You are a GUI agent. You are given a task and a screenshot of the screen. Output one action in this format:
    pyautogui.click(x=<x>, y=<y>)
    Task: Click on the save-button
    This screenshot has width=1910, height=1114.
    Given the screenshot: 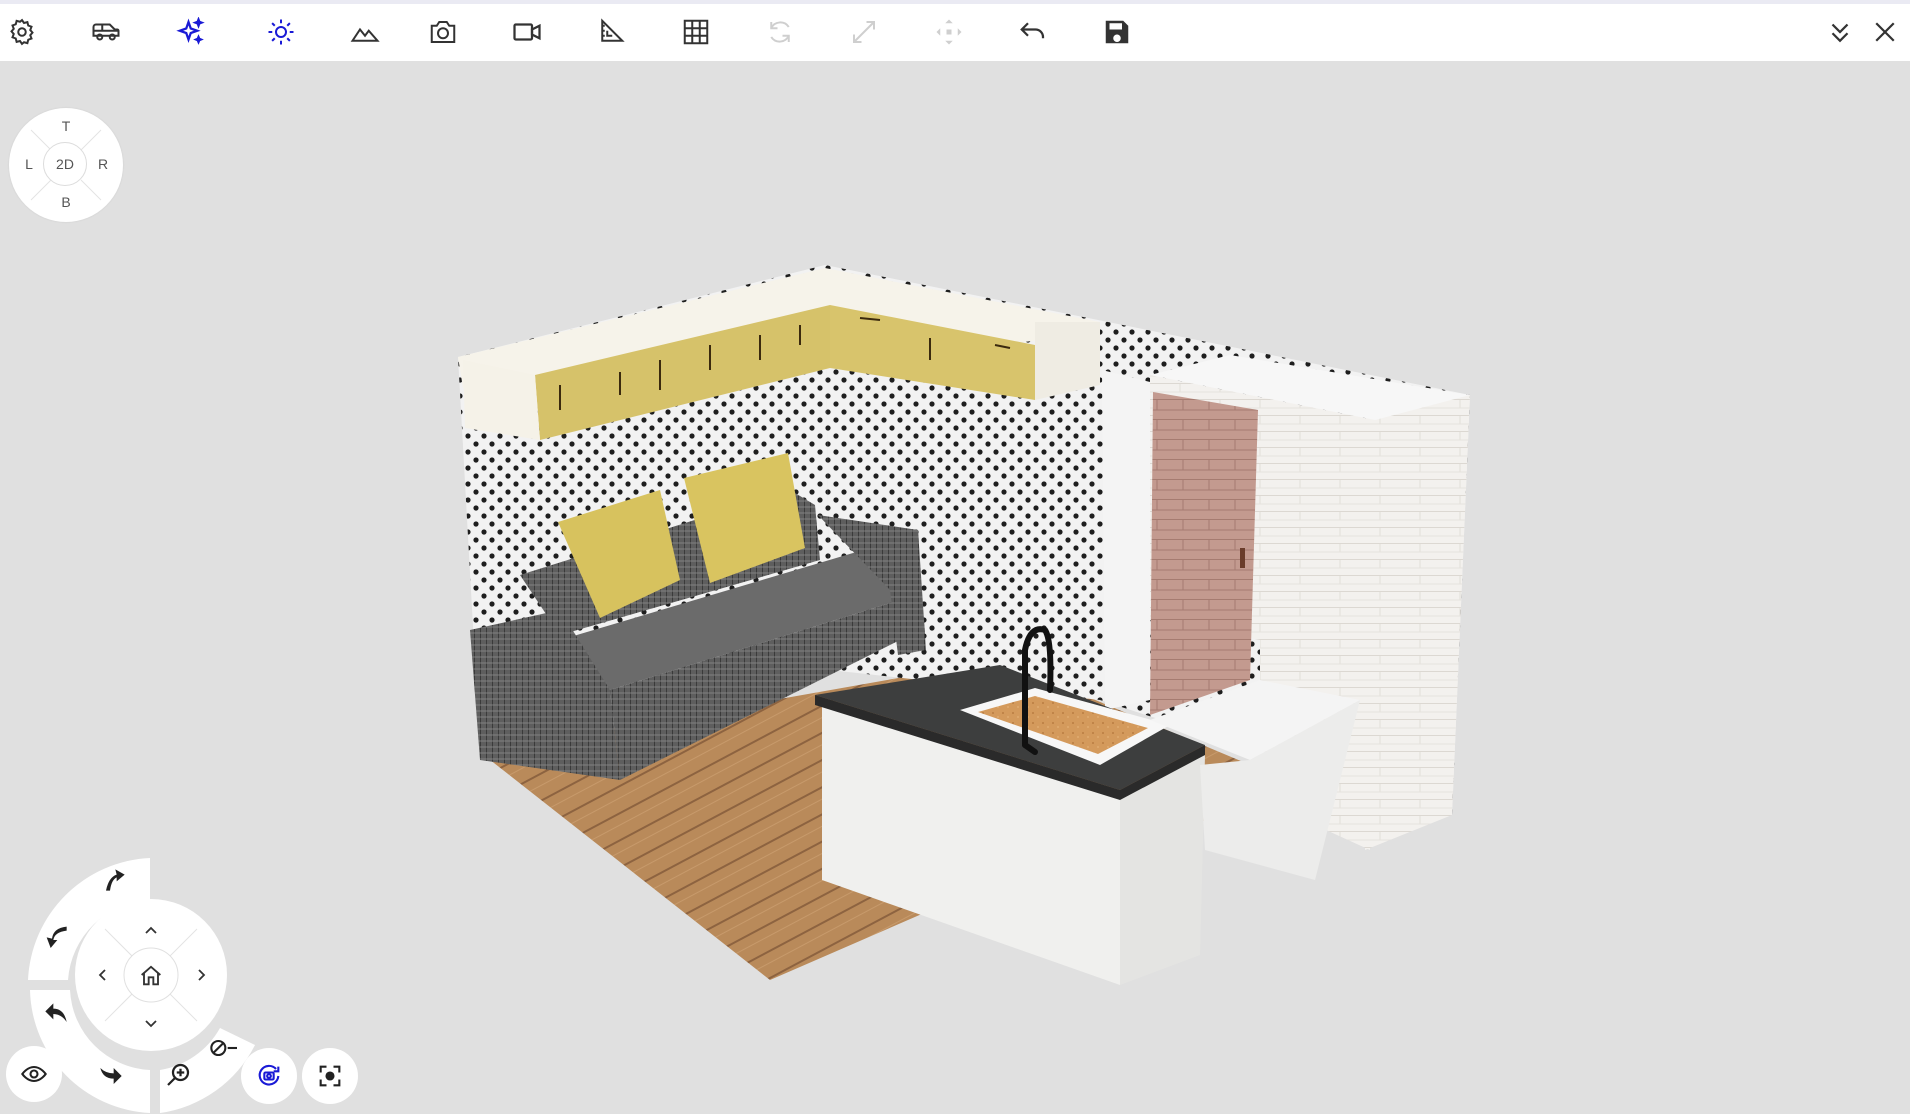 What is the action you would take?
    pyautogui.click(x=1117, y=32)
    